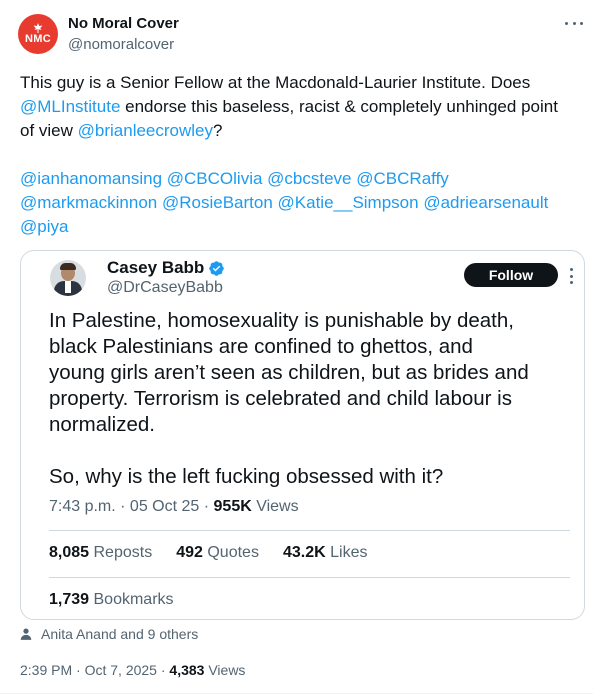 This screenshot has width=593, height=698. I want to click on mention-link: @RosieBarton, so click(217, 202).